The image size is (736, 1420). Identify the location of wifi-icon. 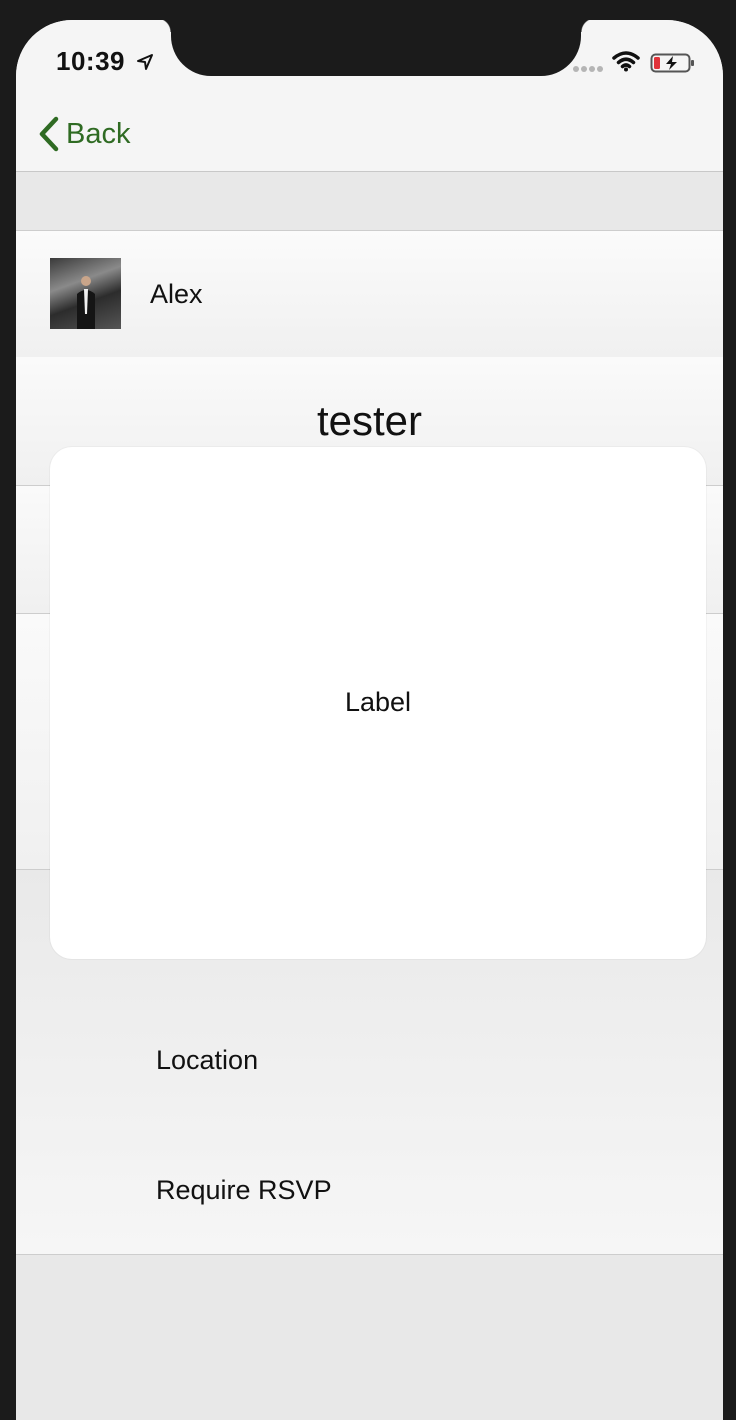
(626, 61).